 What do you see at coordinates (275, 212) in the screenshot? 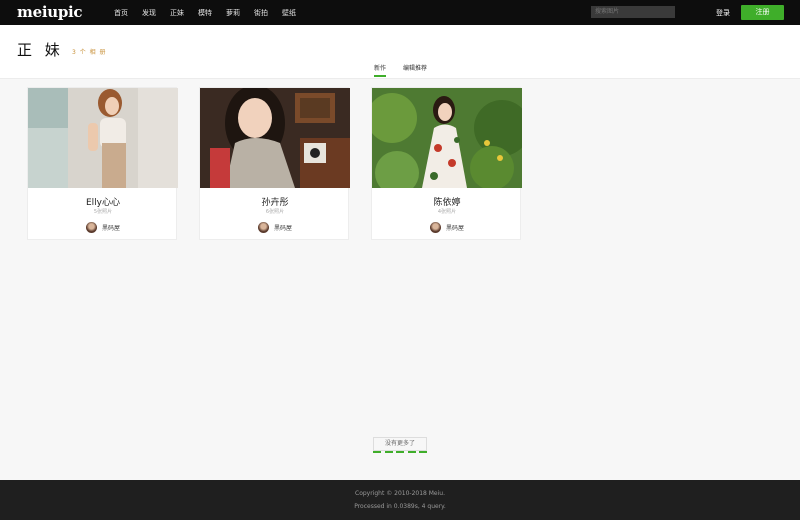
I see `photo-count: 6张照片` at bounding box center [275, 212].